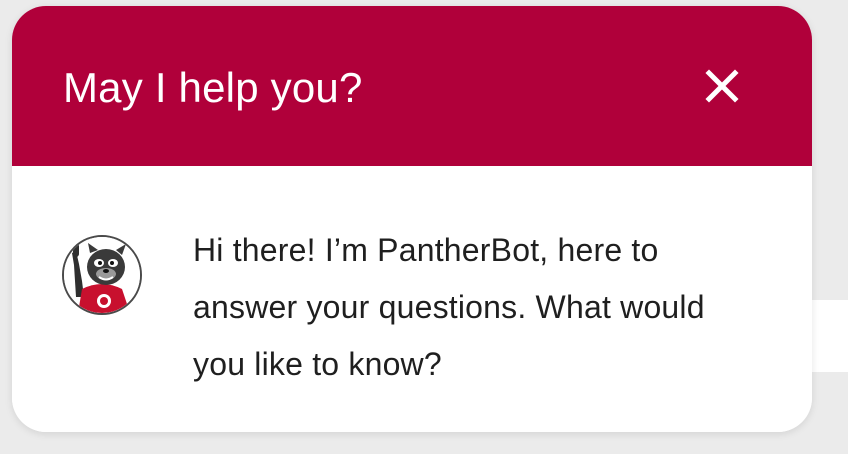  I want to click on chat-title: May I help you?, so click(213, 87).